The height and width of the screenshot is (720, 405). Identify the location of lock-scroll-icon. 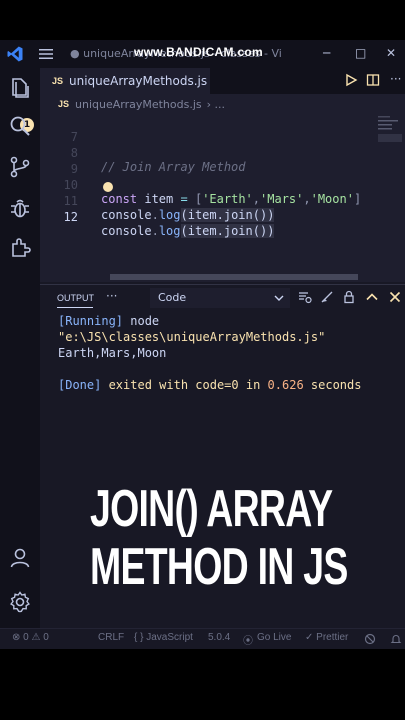
(349, 297).